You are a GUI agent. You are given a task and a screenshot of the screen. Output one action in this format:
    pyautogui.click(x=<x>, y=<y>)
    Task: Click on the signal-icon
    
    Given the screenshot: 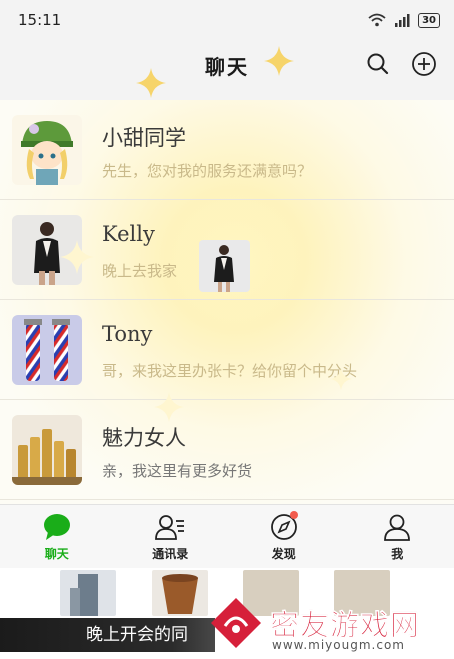 What is the action you would take?
    pyautogui.click(x=402, y=20)
    